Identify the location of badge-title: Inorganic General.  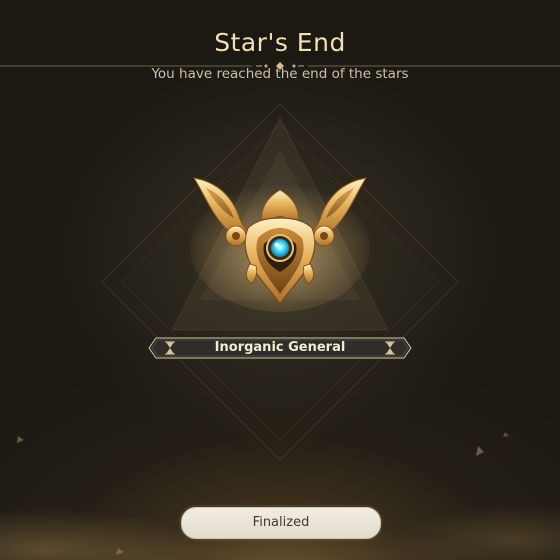
(280, 347).